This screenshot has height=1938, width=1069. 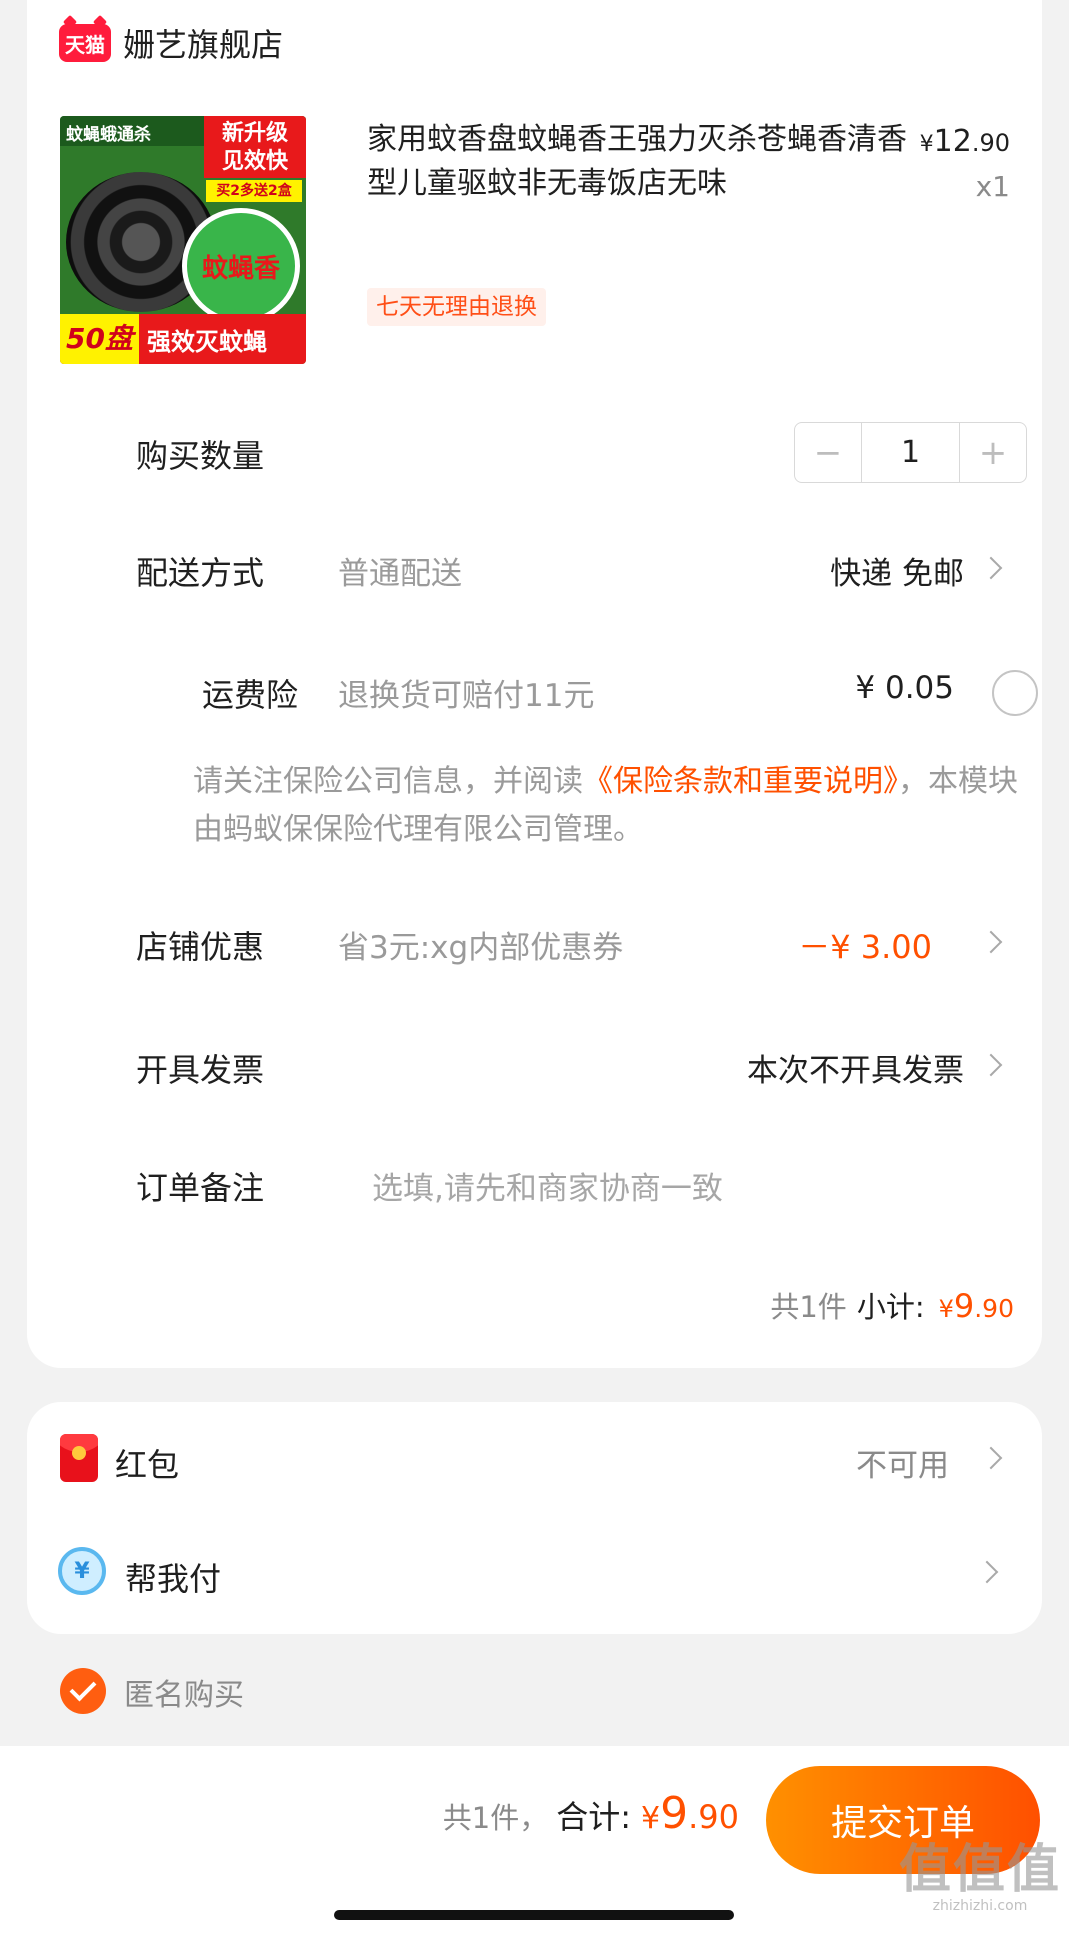 What do you see at coordinates (250, 695) in the screenshot?
I see `insurance-label: 运费险` at bounding box center [250, 695].